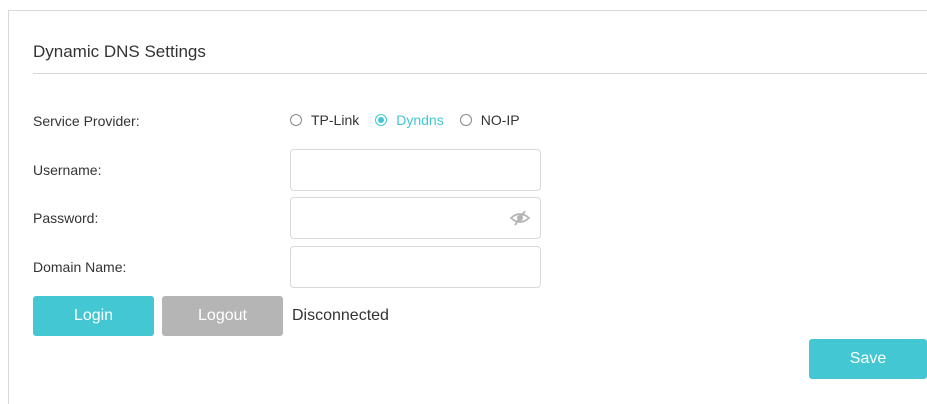  Describe the element at coordinates (80, 267) in the screenshot. I see `domain-name-label: Domain Name:` at that location.